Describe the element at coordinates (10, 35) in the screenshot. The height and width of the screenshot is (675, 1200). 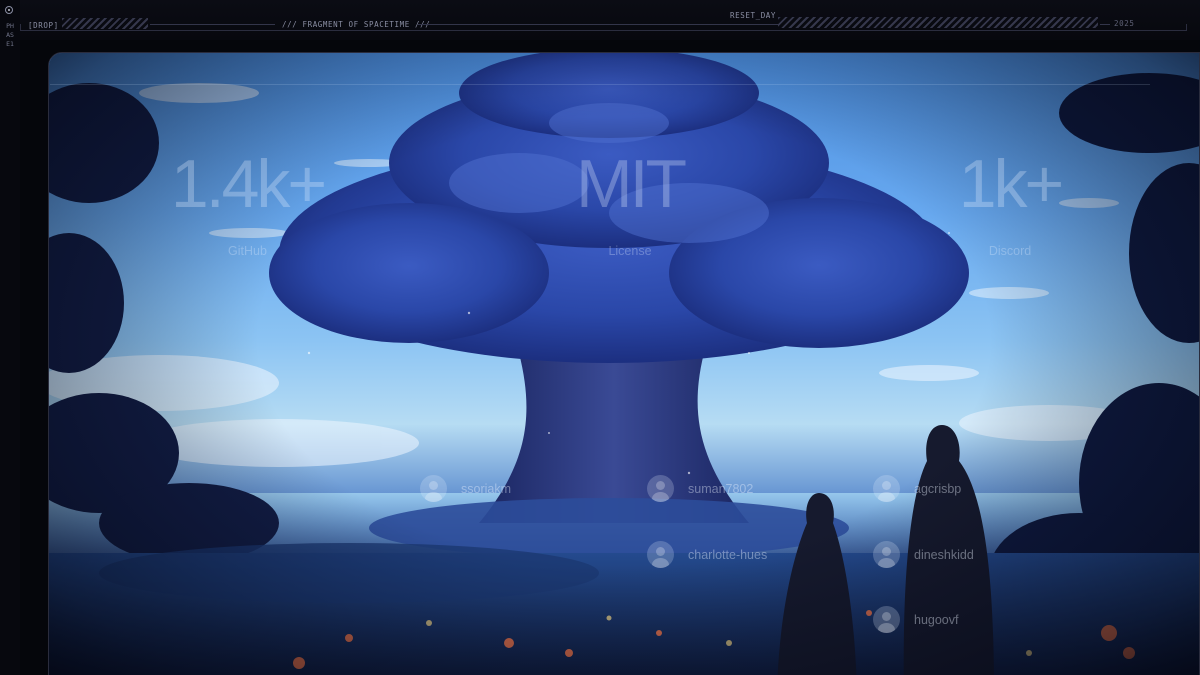
I see `phase-label: PHASE1` at that location.